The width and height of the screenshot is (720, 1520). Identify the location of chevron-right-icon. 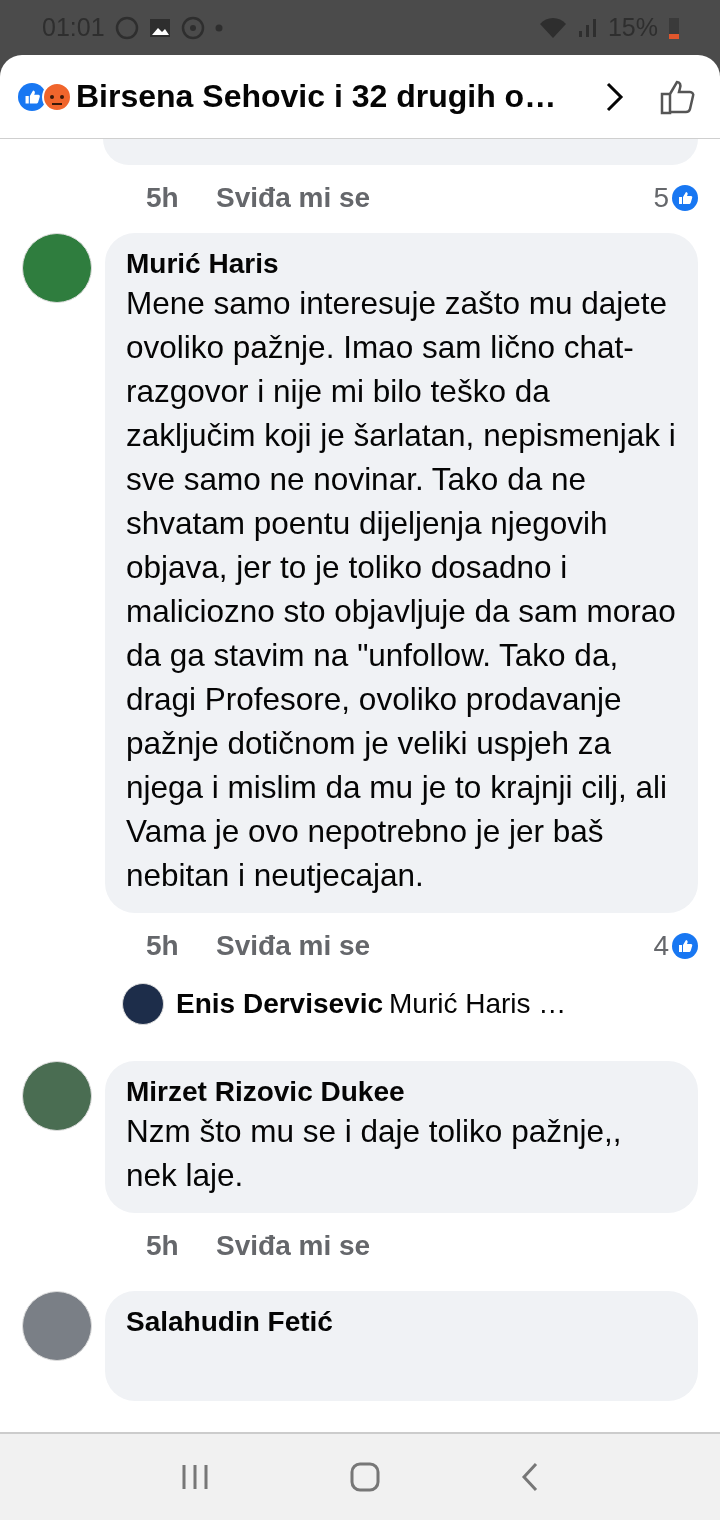
(614, 96).